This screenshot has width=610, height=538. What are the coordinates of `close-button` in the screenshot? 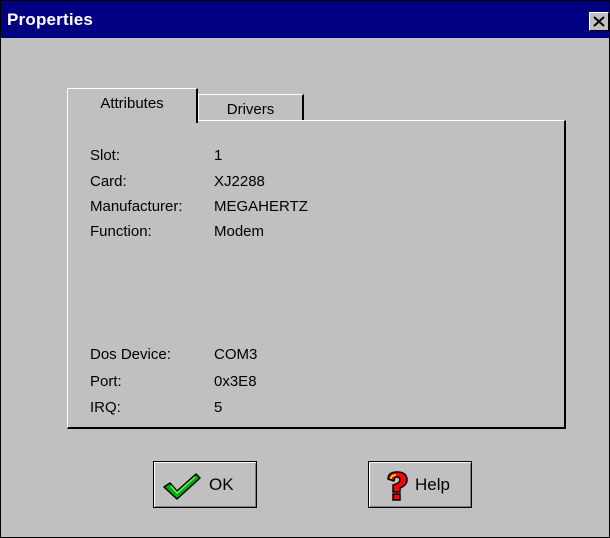 It's located at (599, 21).